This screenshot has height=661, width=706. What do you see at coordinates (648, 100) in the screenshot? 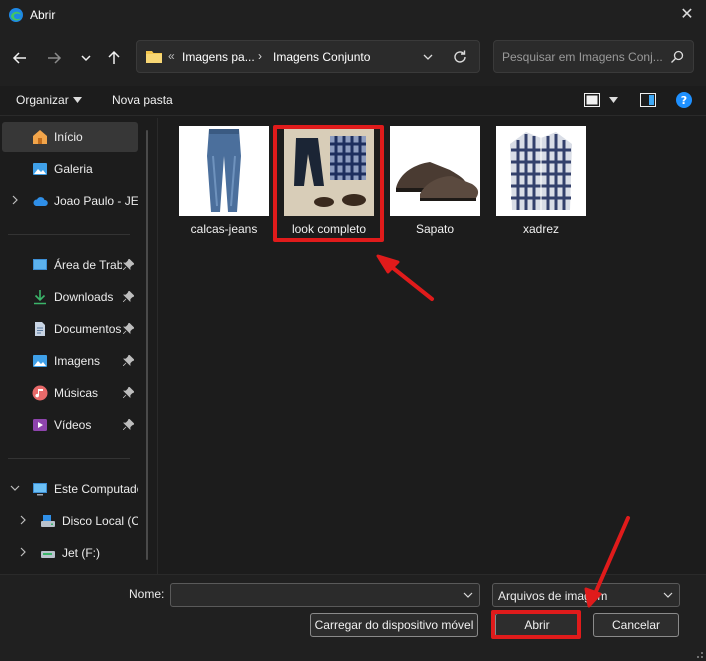
I see `preview-pane-icon` at bounding box center [648, 100].